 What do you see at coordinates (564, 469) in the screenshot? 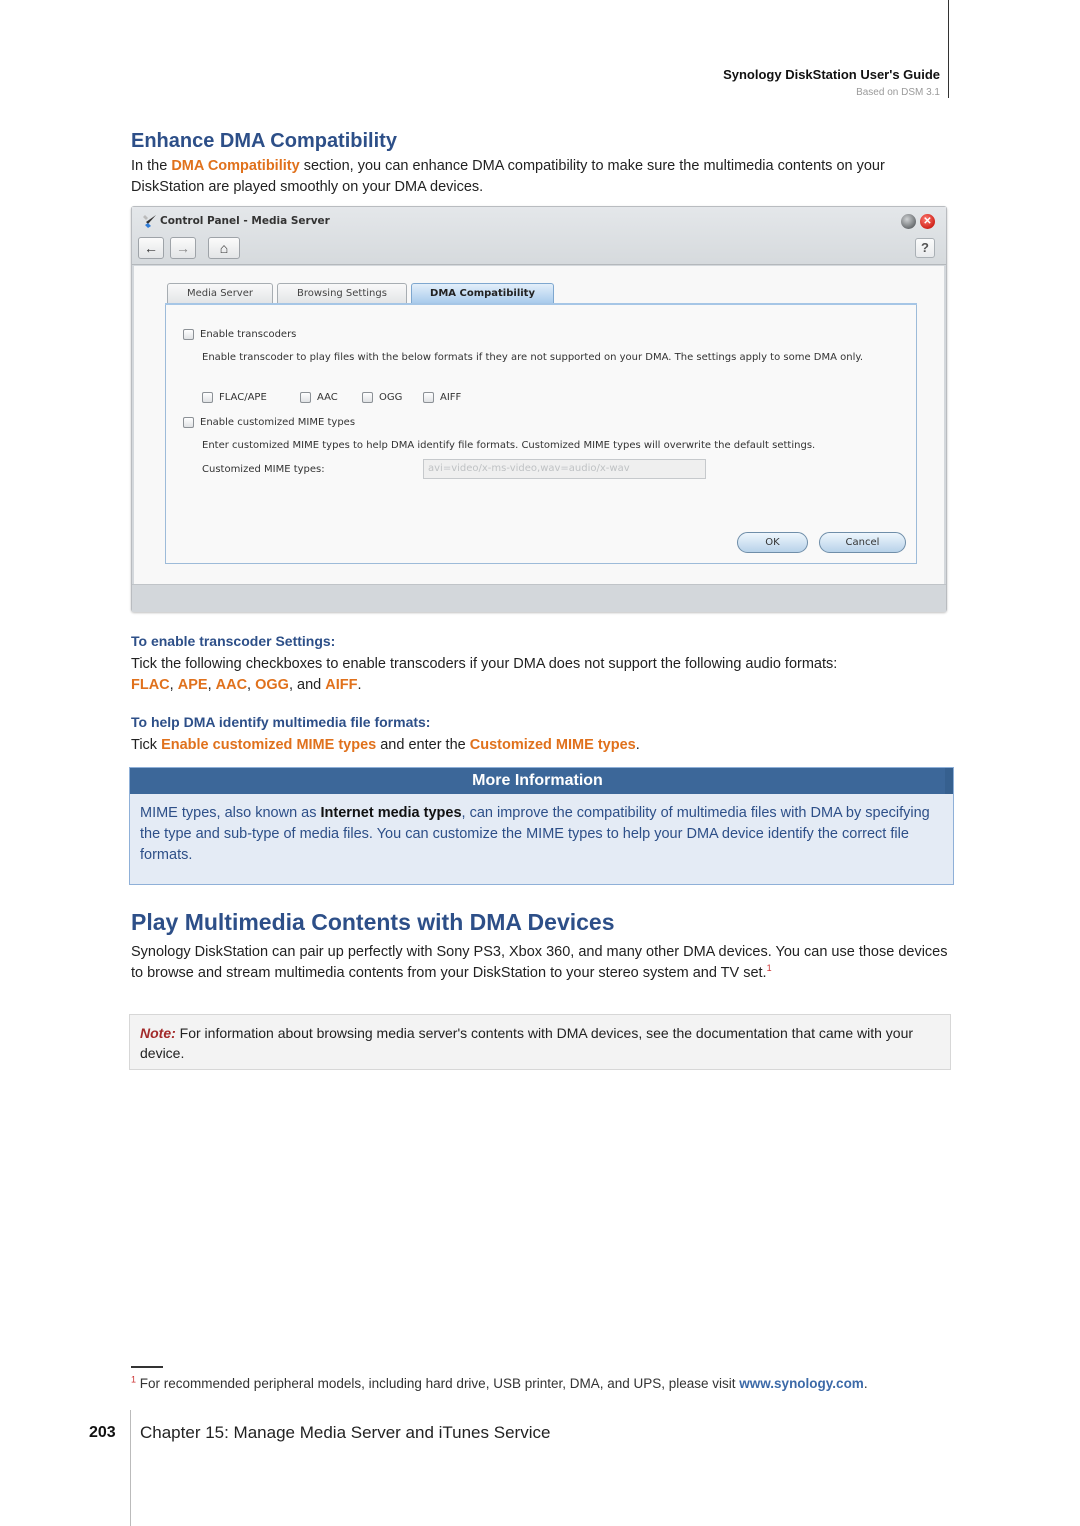
I see `mime-types-input: avi=video/x-ms-video,wav=audio/x-wav` at bounding box center [564, 469].